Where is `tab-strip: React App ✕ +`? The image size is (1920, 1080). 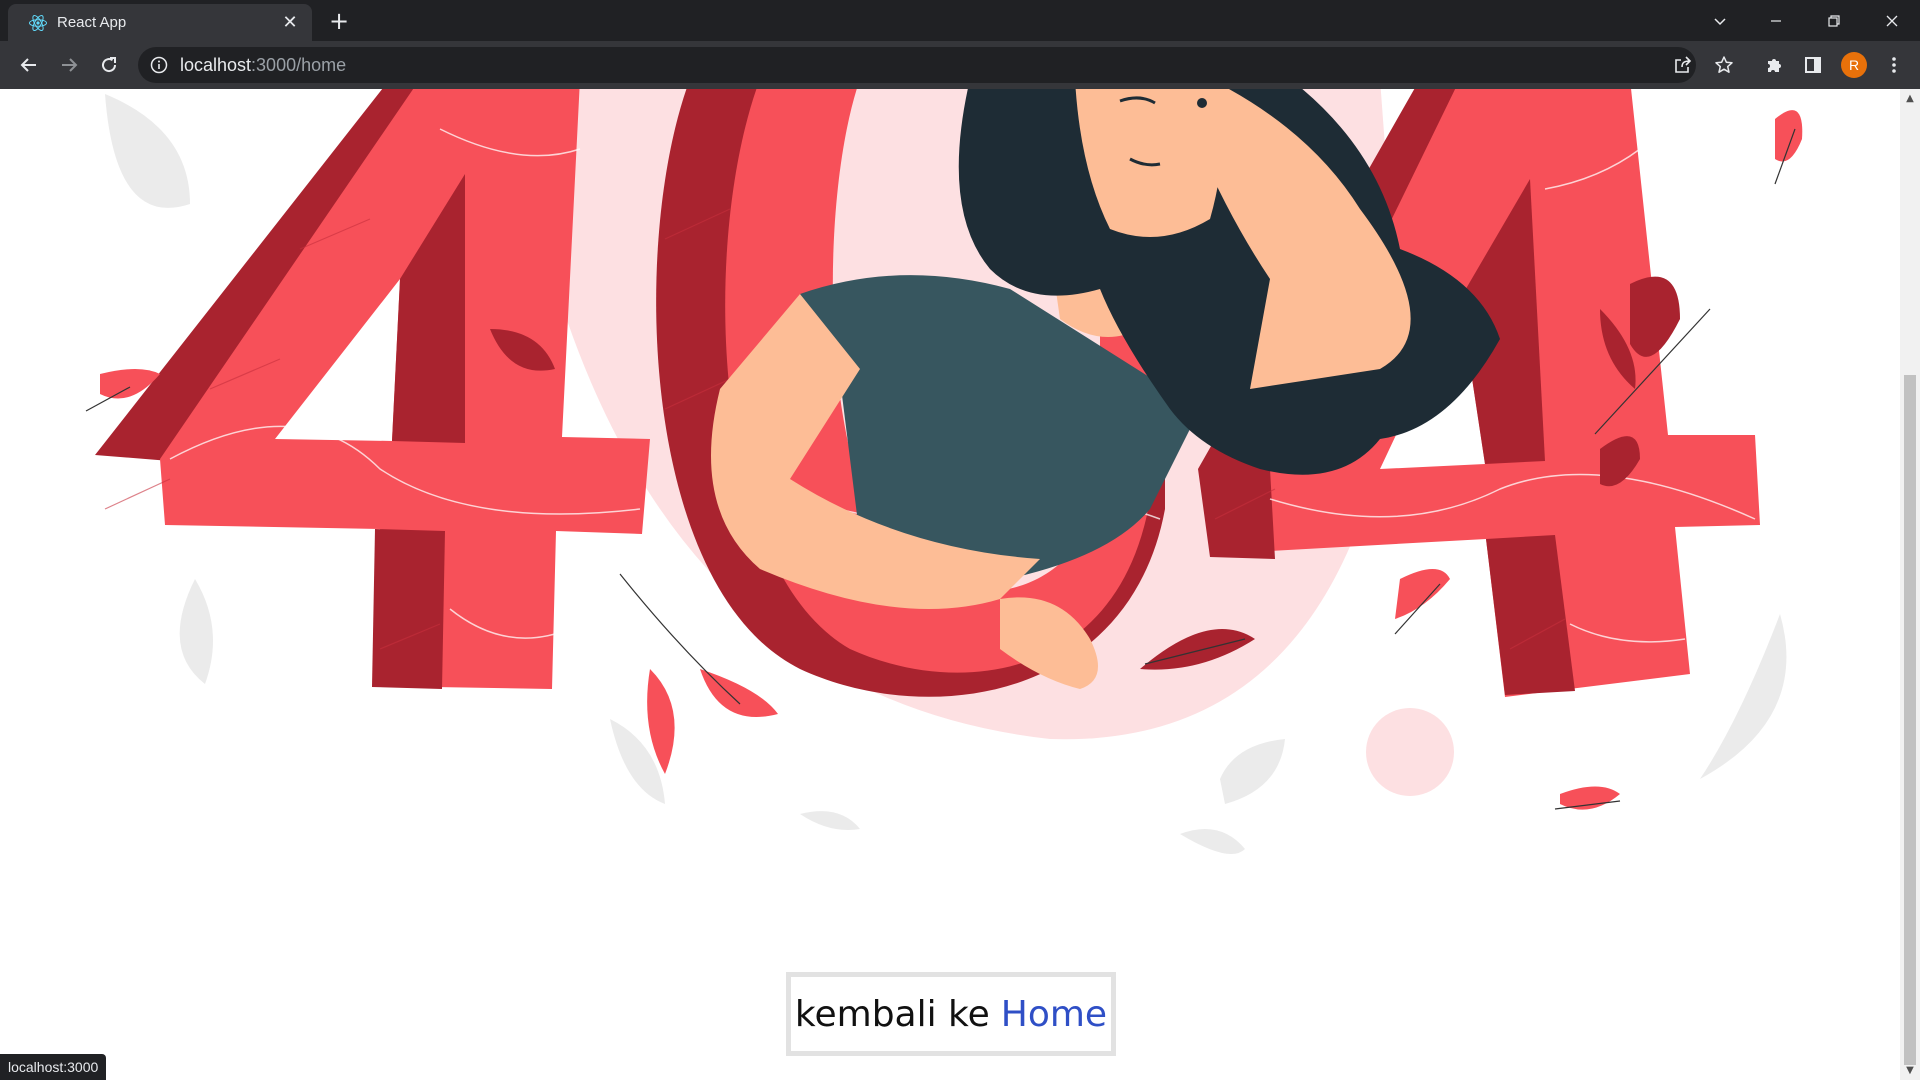 tab-strip: React App ✕ + is located at coordinates (960, 20).